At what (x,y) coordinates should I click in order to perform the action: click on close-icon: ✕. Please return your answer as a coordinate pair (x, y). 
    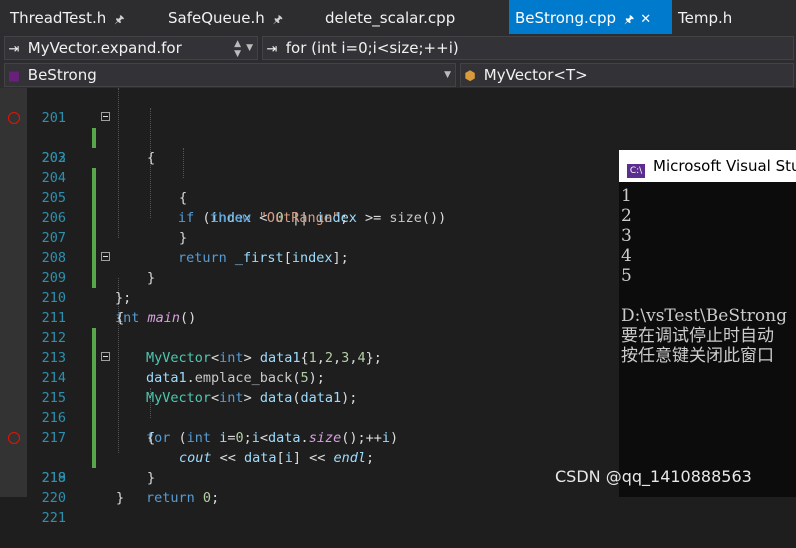
    Looking at the image, I should click on (645, 19).